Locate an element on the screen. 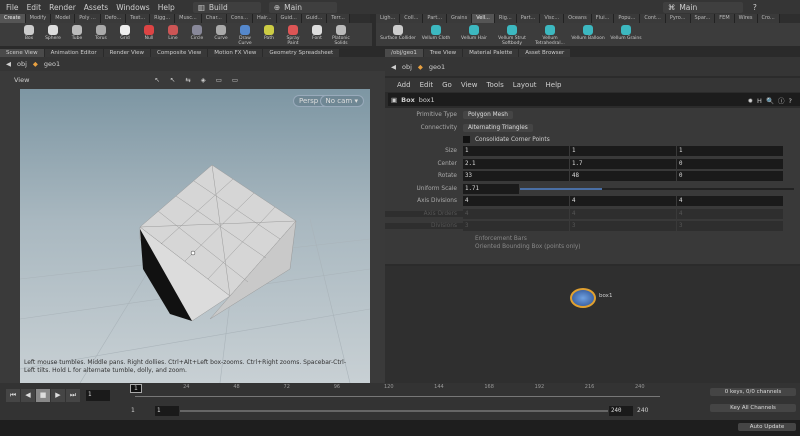 The image size is (800, 436). consolidate-checkbox is located at coordinates (466, 139).